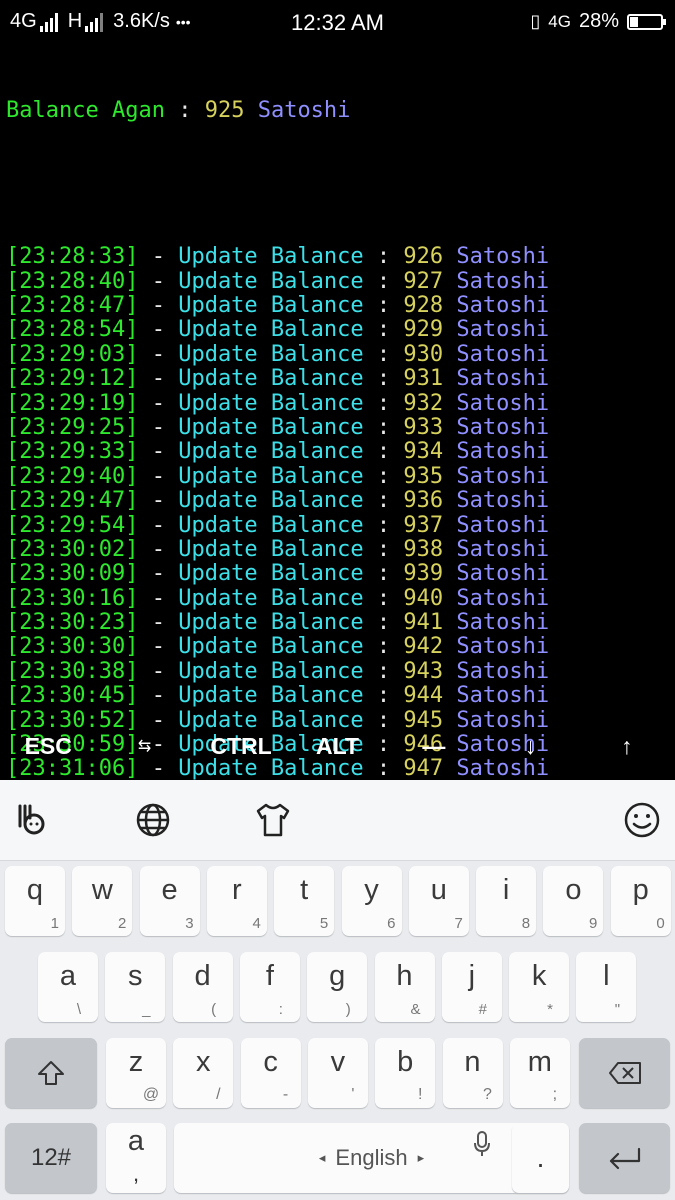  What do you see at coordinates (337, 820) in the screenshot?
I see `keyboard-toolbar` at bounding box center [337, 820].